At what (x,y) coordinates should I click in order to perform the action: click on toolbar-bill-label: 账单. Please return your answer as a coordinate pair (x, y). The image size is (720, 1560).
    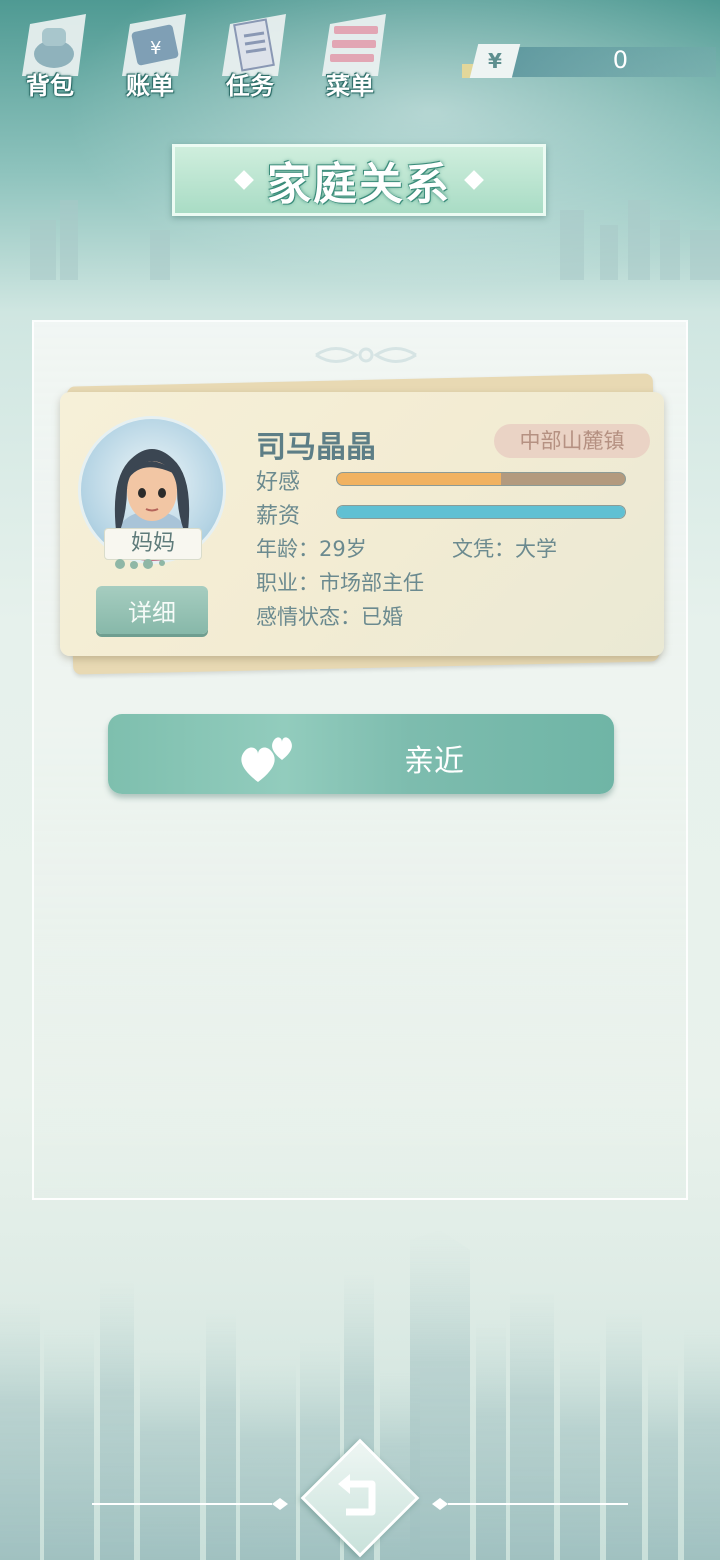
    Looking at the image, I should click on (150, 86).